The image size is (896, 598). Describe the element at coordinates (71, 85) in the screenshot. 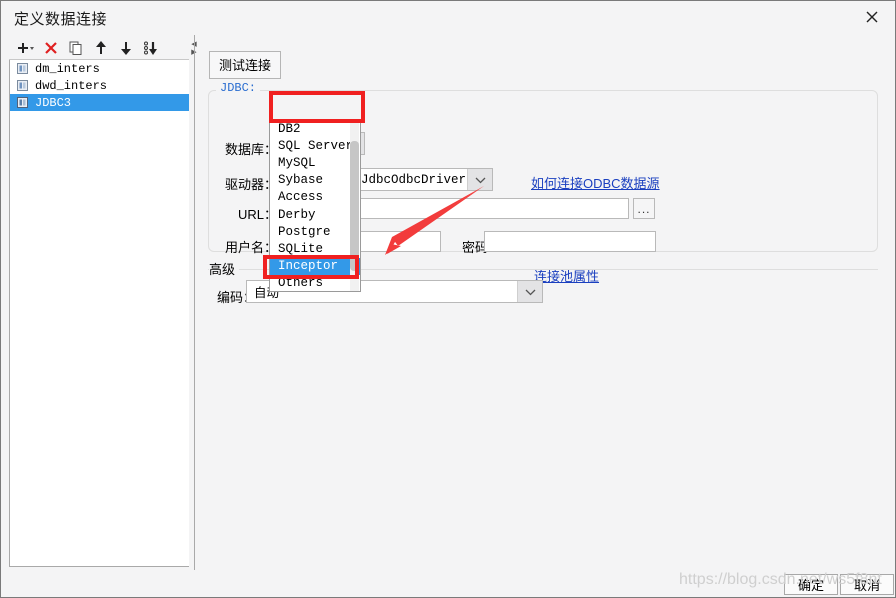

I see `list-item-label: dwd_inters` at that location.